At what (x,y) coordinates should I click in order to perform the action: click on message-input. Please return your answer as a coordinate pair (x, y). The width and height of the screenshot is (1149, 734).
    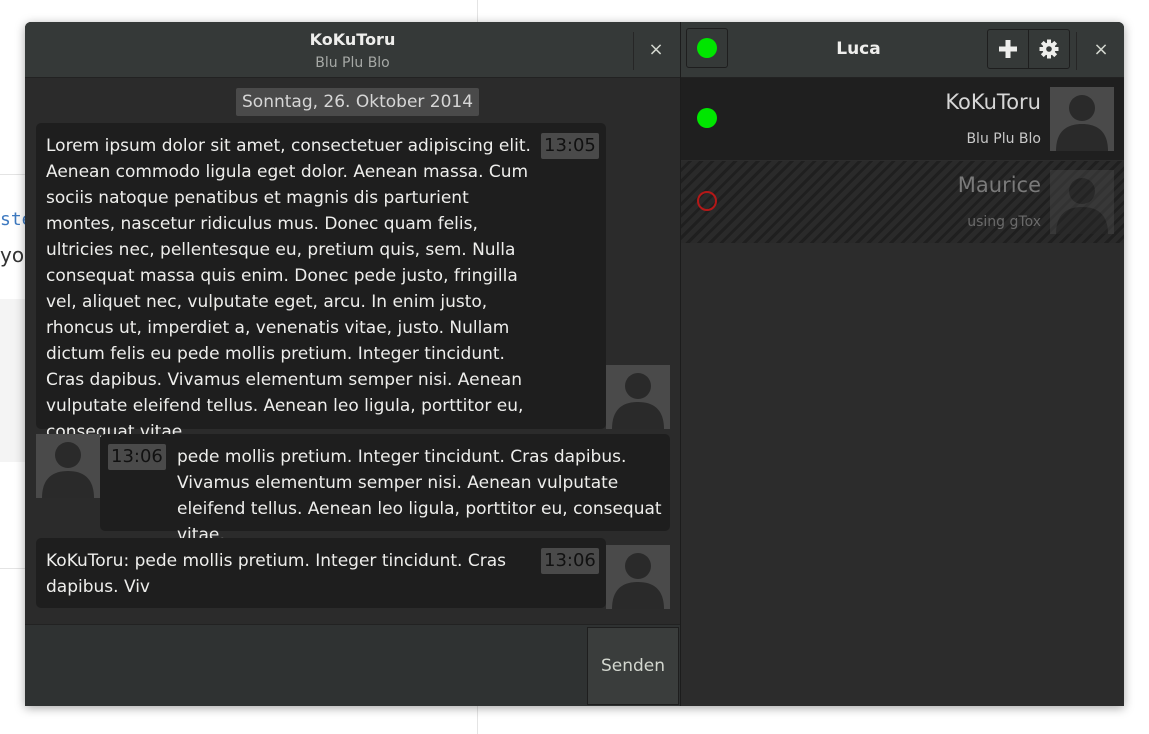
    Looking at the image, I should click on (305, 666).